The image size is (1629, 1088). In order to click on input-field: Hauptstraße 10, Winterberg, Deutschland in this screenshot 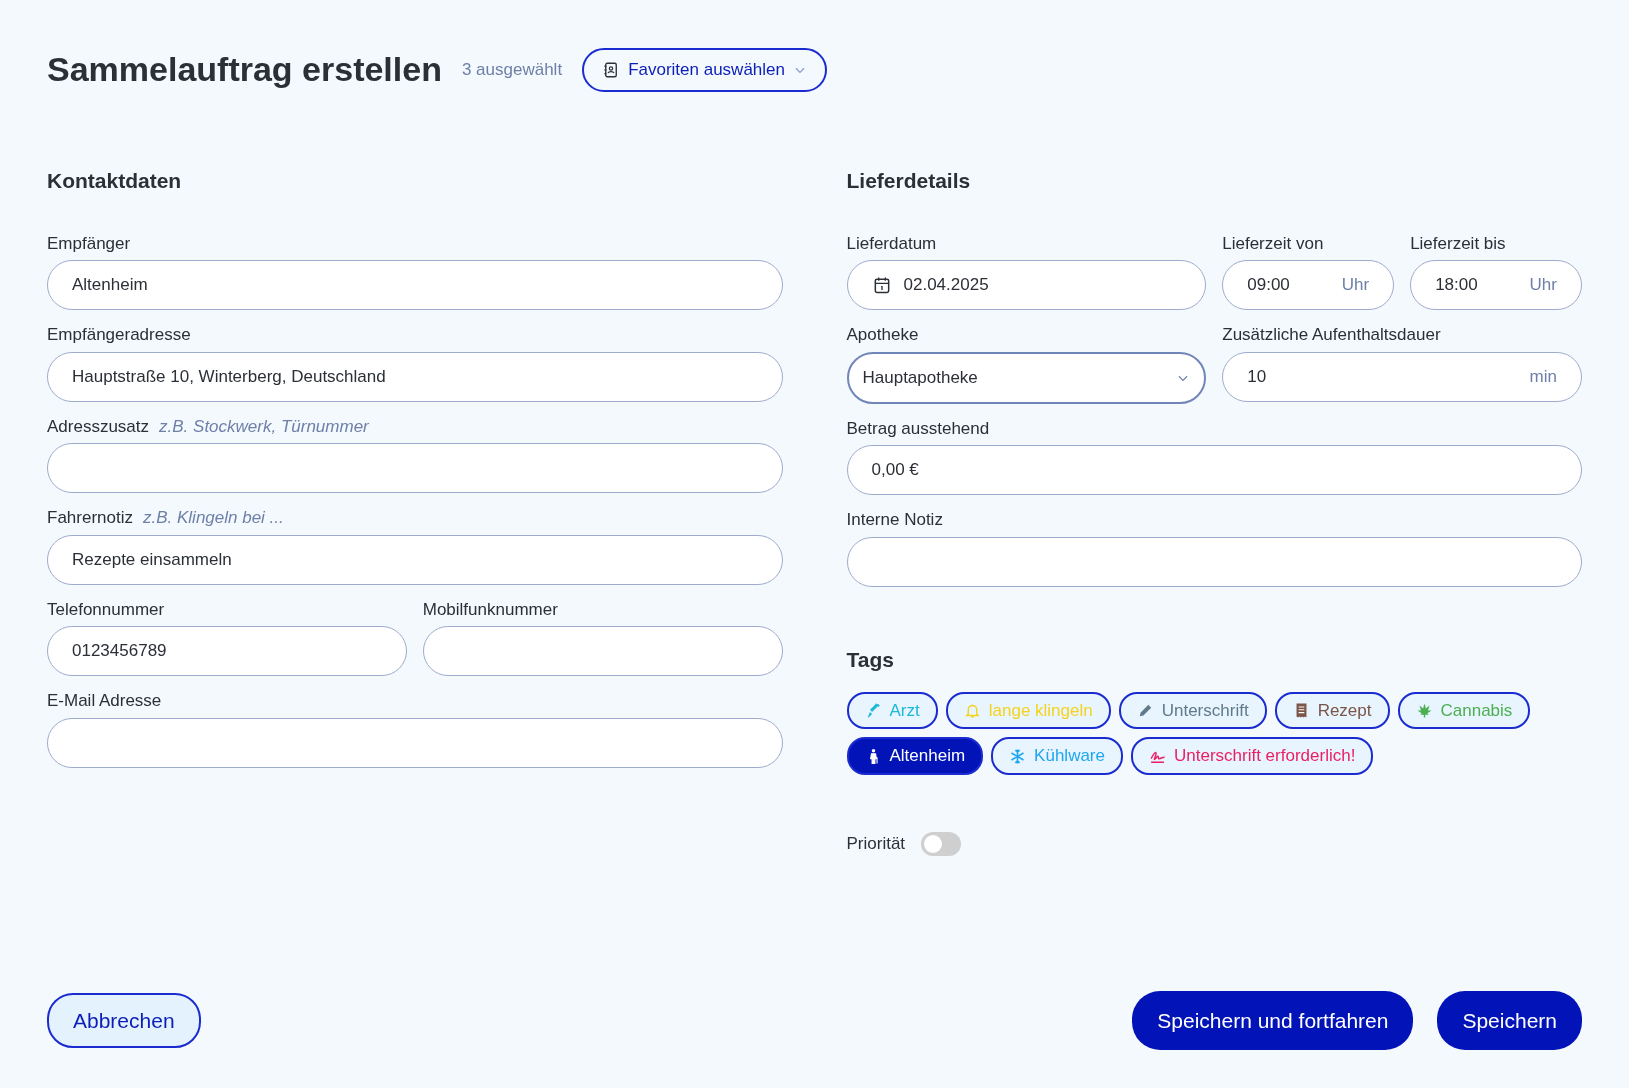, I will do `click(415, 376)`.